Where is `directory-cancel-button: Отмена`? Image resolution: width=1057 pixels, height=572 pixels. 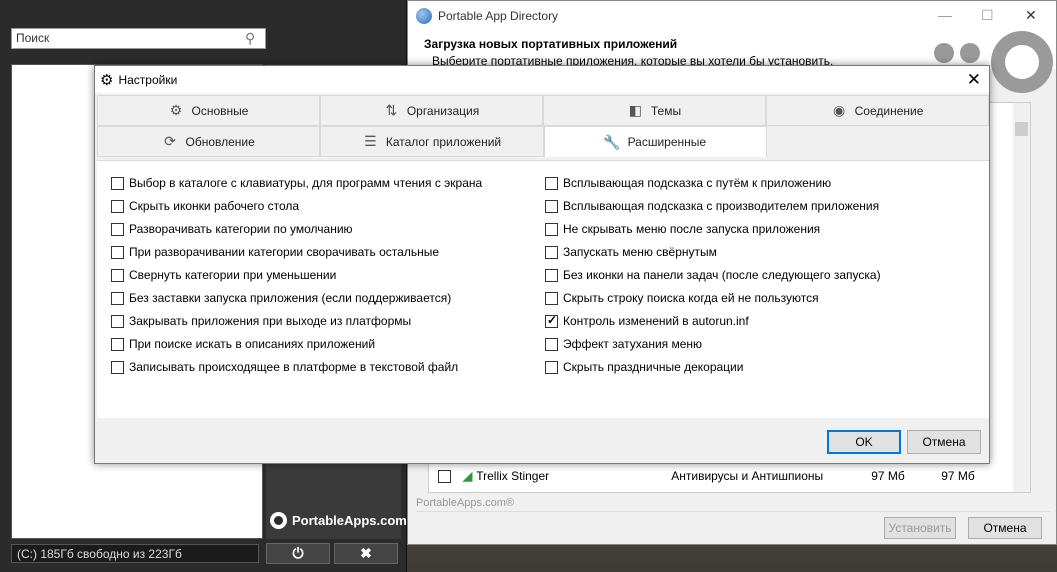
directory-cancel-button: Отмена is located at coordinates (1005, 528).